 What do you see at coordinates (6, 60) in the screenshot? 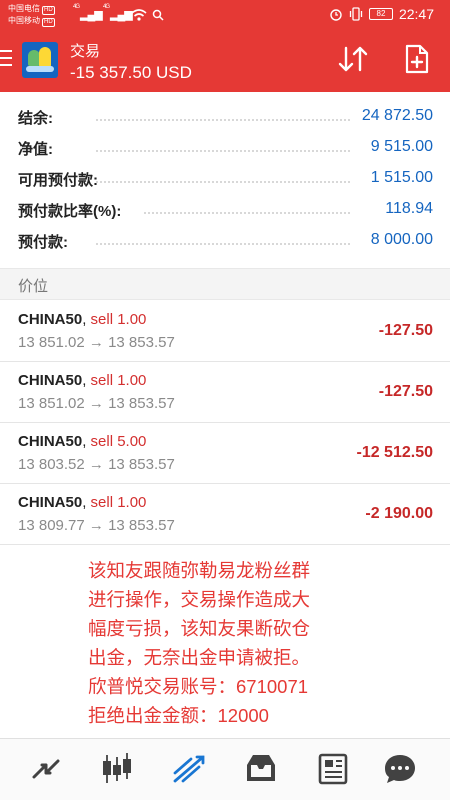
I see `menu-icon` at bounding box center [6, 60].